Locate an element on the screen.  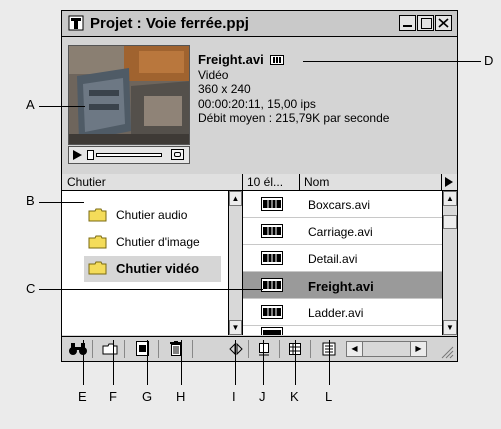
resize-grip-icon is located at coordinates (447, 352).